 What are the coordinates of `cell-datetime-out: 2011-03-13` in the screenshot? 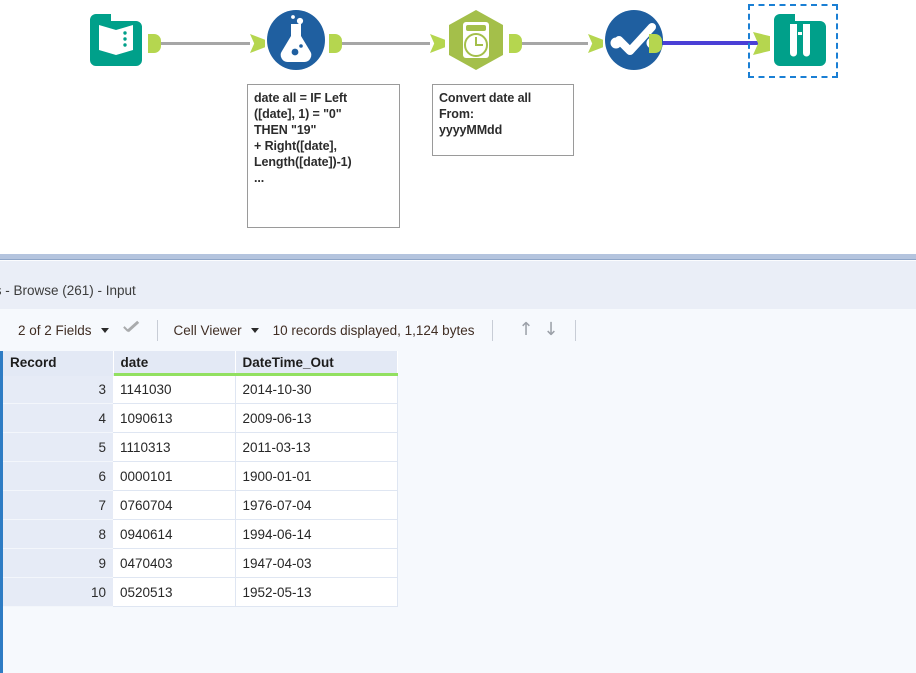 It's located at (316, 447).